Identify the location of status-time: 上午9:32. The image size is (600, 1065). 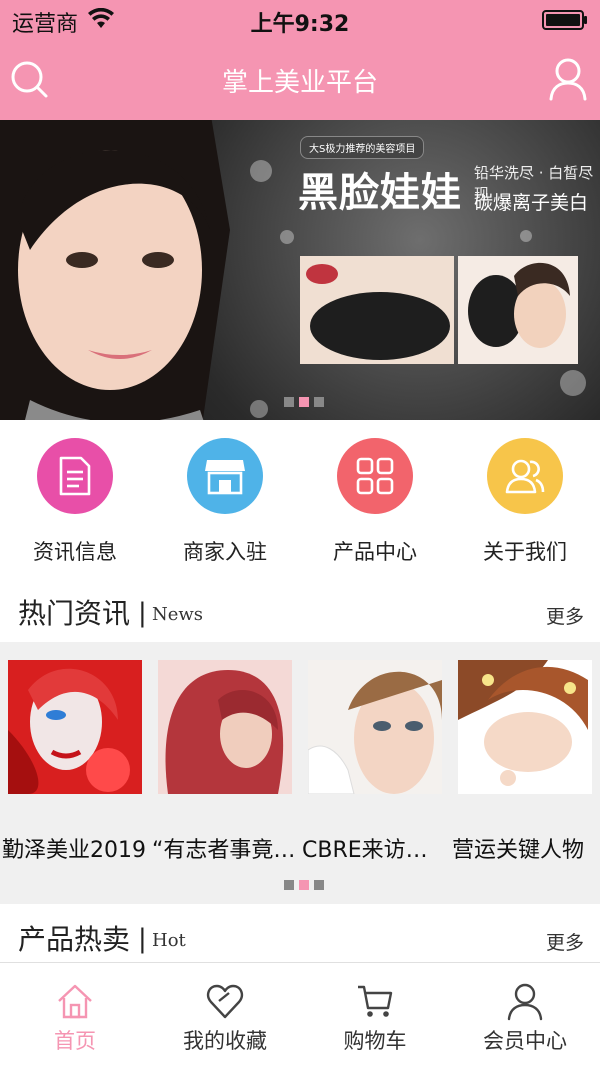
(300, 24).